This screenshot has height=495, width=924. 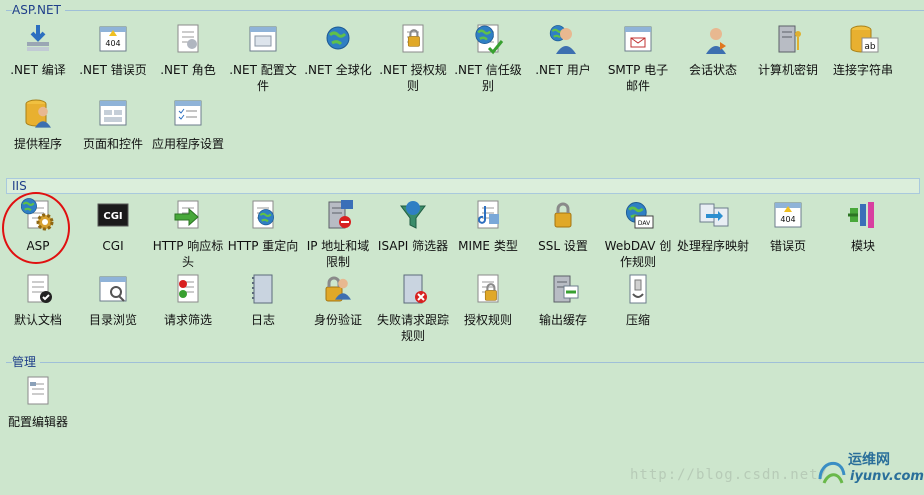 I want to click on feature-item: .NET 编译, so click(x=38, y=50).